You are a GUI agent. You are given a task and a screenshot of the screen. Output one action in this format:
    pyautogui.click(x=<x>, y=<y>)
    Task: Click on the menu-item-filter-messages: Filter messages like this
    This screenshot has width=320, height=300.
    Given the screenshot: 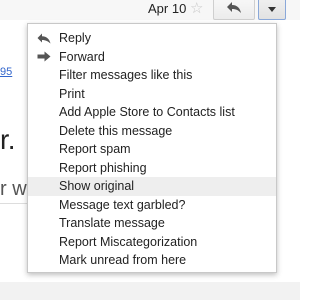 What is the action you would take?
    pyautogui.click(x=152, y=75)
    